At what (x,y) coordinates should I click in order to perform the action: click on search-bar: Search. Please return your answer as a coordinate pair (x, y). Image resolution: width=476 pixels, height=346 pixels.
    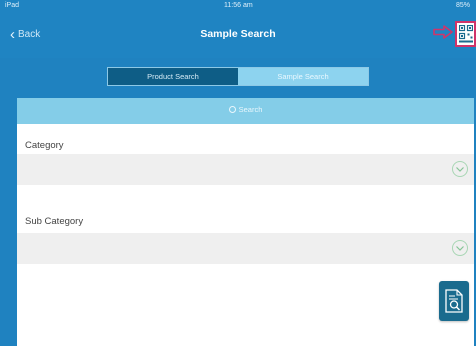
    Looking at the image, I should click on (245, 111).